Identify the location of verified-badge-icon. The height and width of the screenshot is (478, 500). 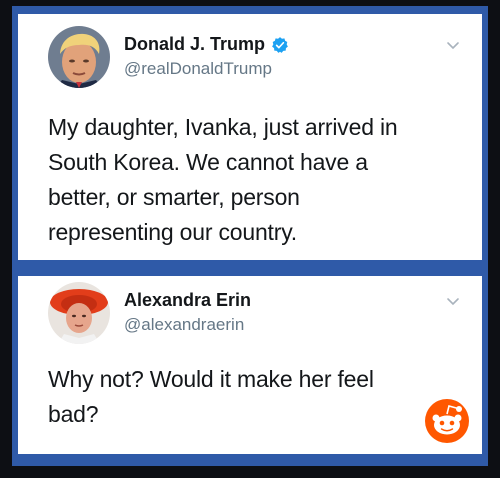
(280, 44).